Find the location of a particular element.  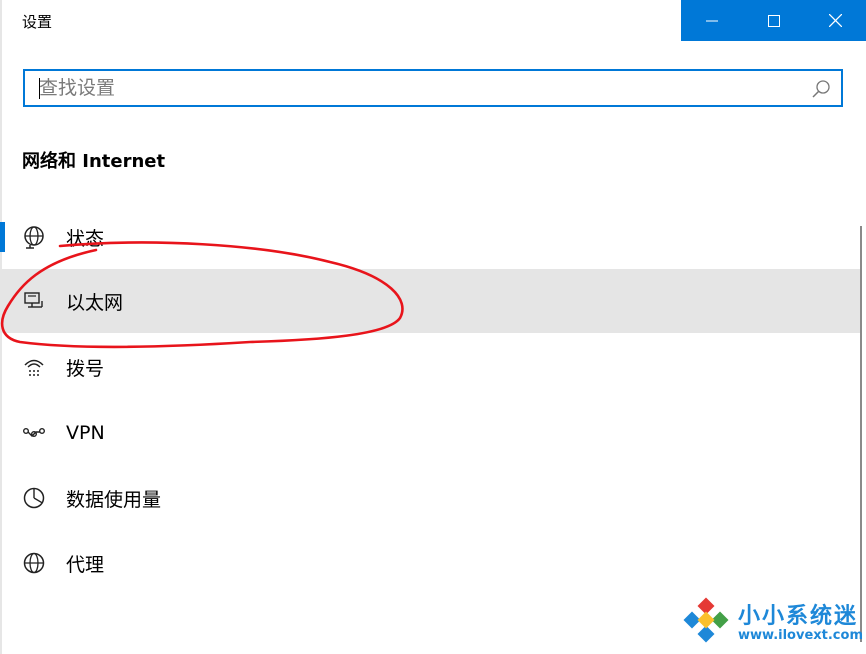

search-box is located at coordinates (433, 88).